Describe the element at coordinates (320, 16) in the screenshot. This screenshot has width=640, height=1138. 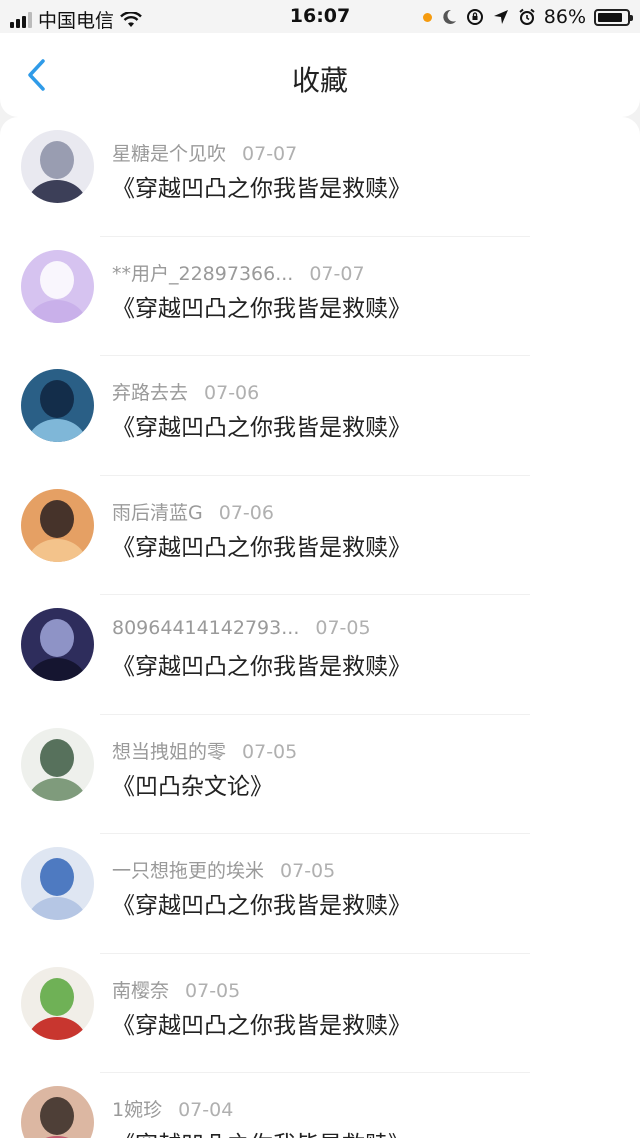
I see `status-bar: 中国电信 16:07 86%` at that location.